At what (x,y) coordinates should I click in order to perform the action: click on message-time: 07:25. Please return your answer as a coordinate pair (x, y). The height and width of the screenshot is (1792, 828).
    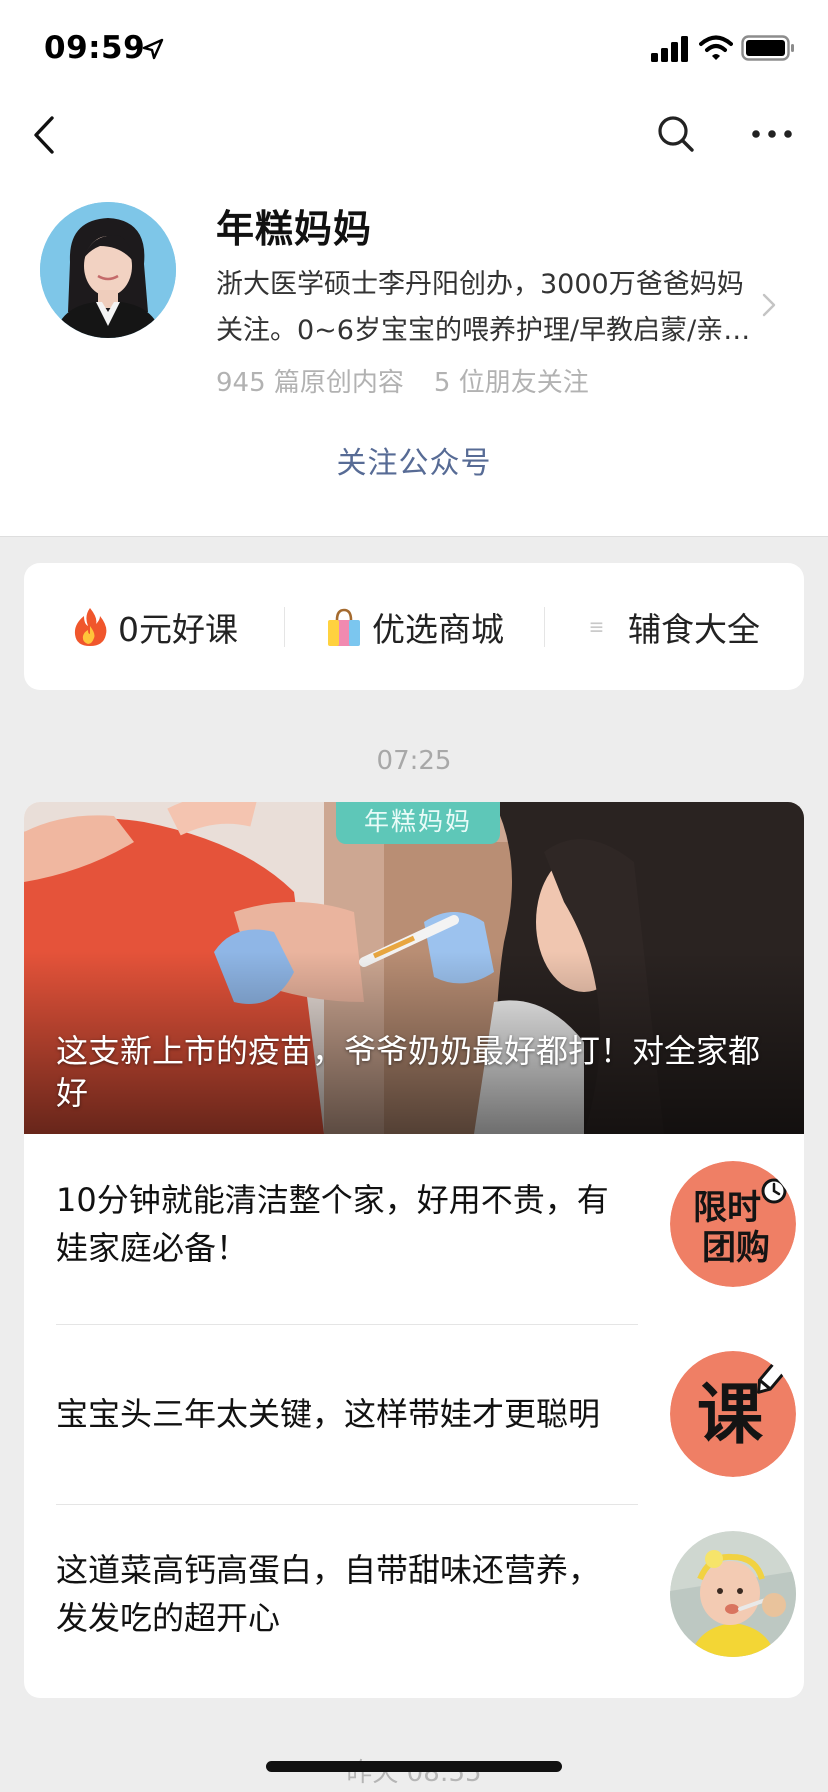
    Looking at the image, I should click on (414, 761).